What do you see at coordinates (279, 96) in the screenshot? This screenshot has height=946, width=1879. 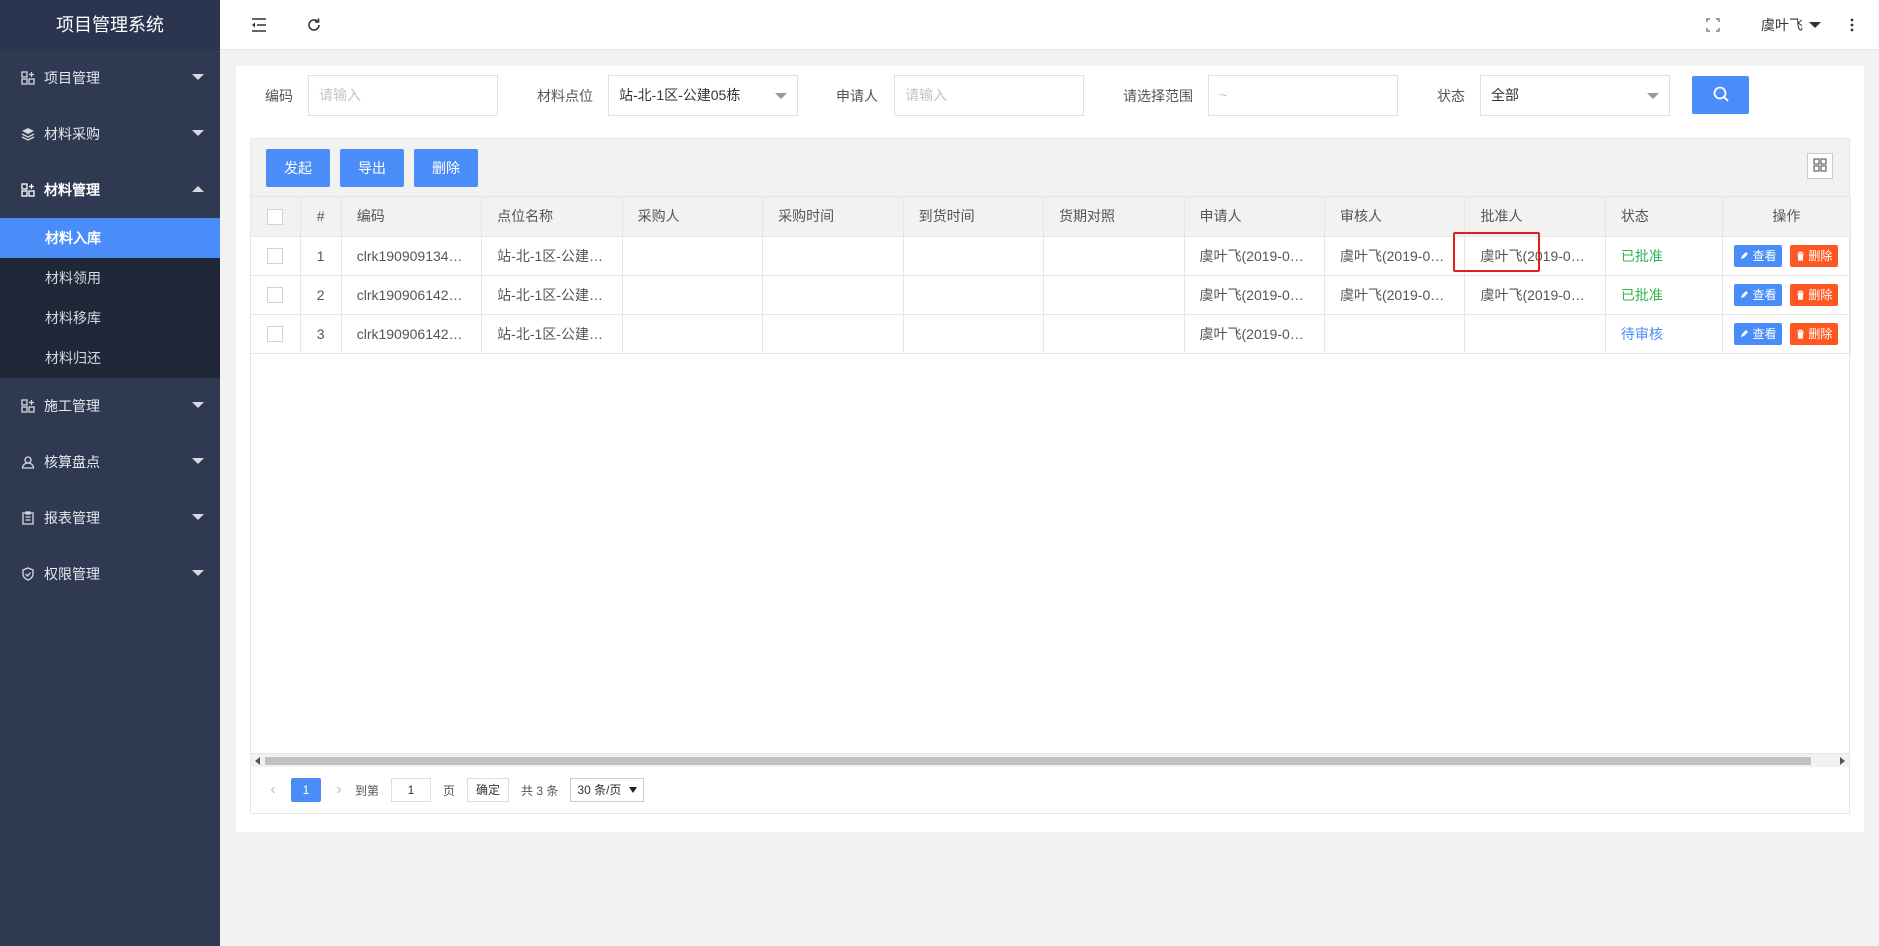 I see `code-label: 编码` at bounding box center [279, 96].